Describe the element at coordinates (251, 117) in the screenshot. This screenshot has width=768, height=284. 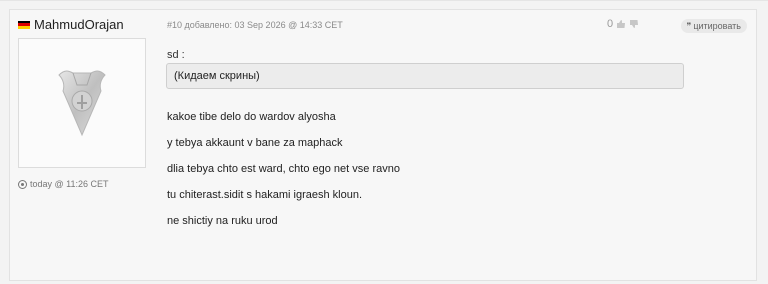
I see `post-line: kakoe tibe delo do wardov alyosha` at that location.